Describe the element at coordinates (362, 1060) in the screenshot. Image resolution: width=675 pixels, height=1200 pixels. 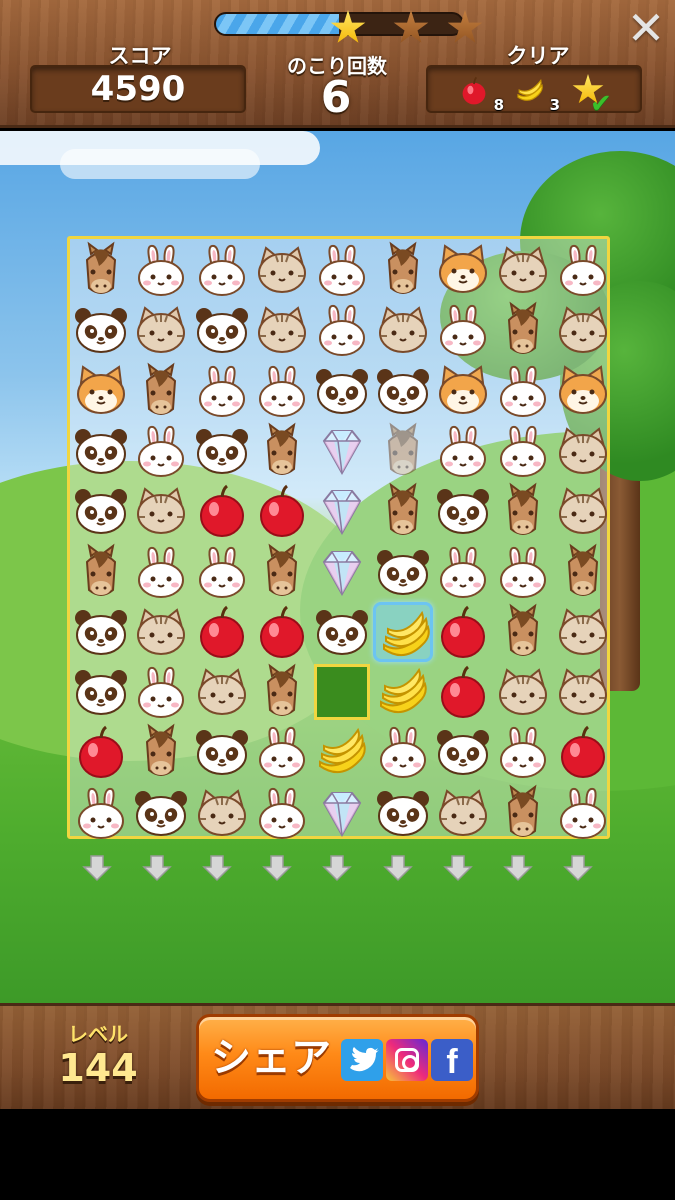
I see `twitter-icon` at that location.